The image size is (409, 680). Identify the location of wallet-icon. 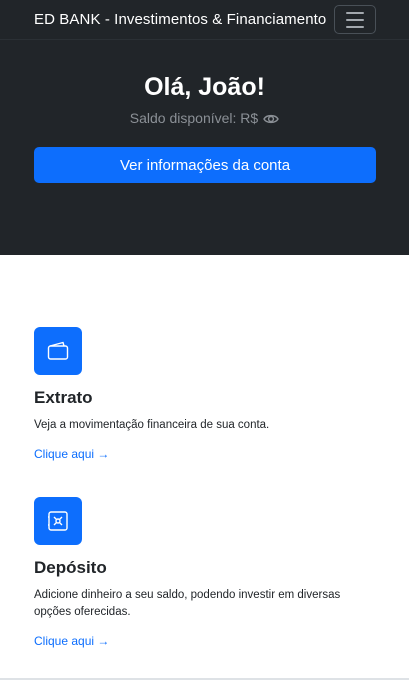
(58, 351).